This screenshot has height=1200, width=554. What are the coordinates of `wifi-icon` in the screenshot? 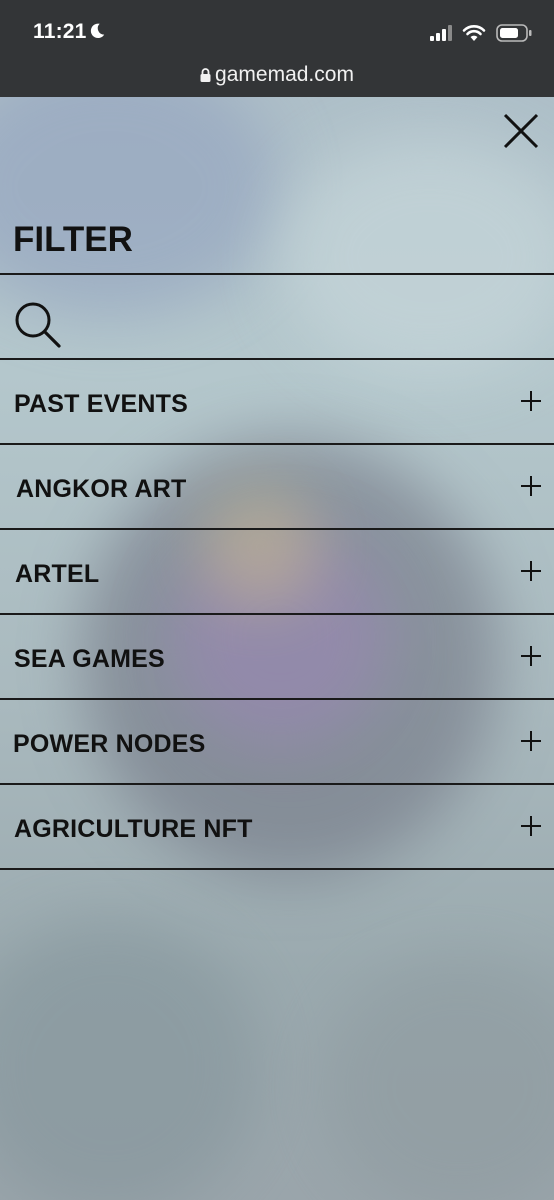 It's located at (474, 33).